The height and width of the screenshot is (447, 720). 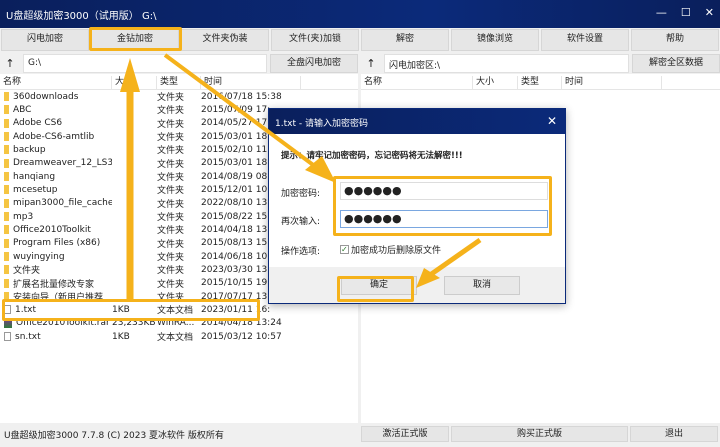 What do you see at coordinates (709, 12) in the screenshot?
I see `close-button: ✕` at bounding box center [709, 12].